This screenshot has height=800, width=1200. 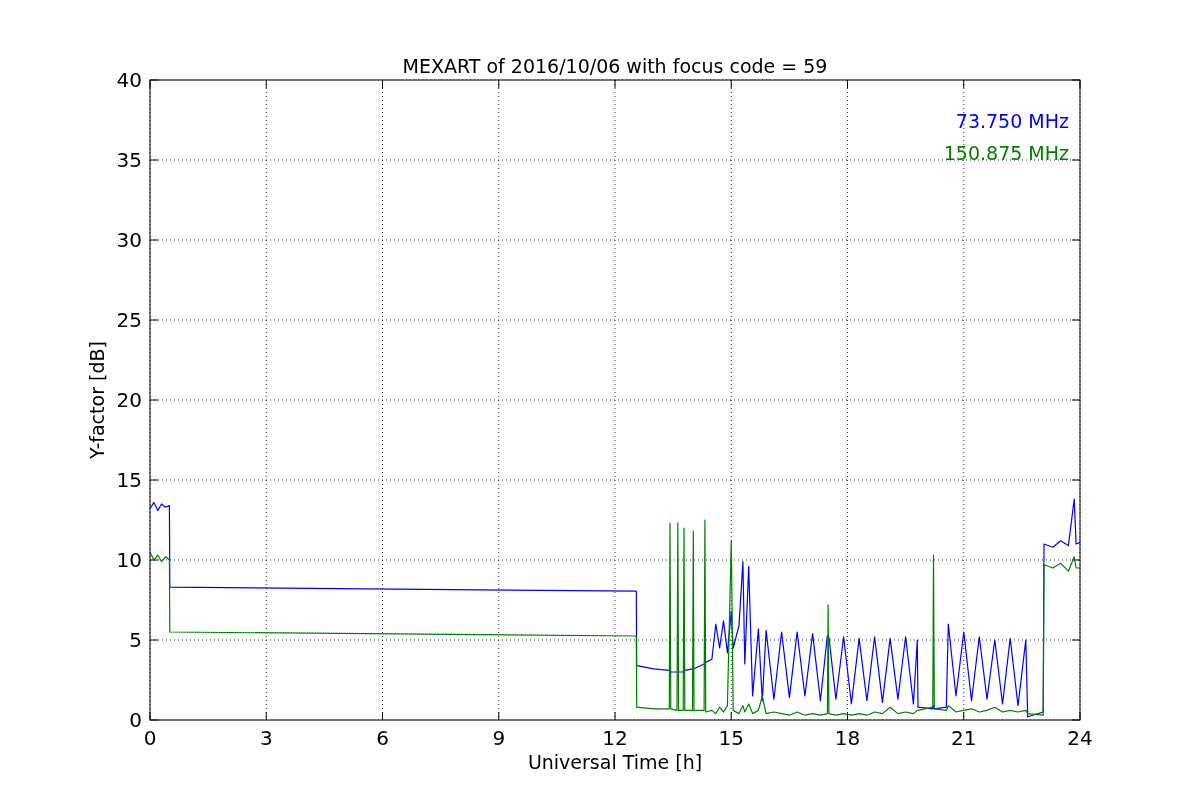 What do you see at coordinates (615, 738) in the screenshot?
I see `tick-label: 12` at bounding box center [615, 738].